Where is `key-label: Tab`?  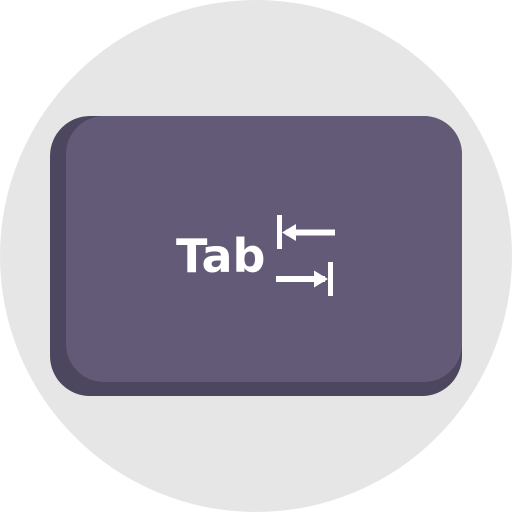 key-label: Tab is located at coordinates (221, 256).